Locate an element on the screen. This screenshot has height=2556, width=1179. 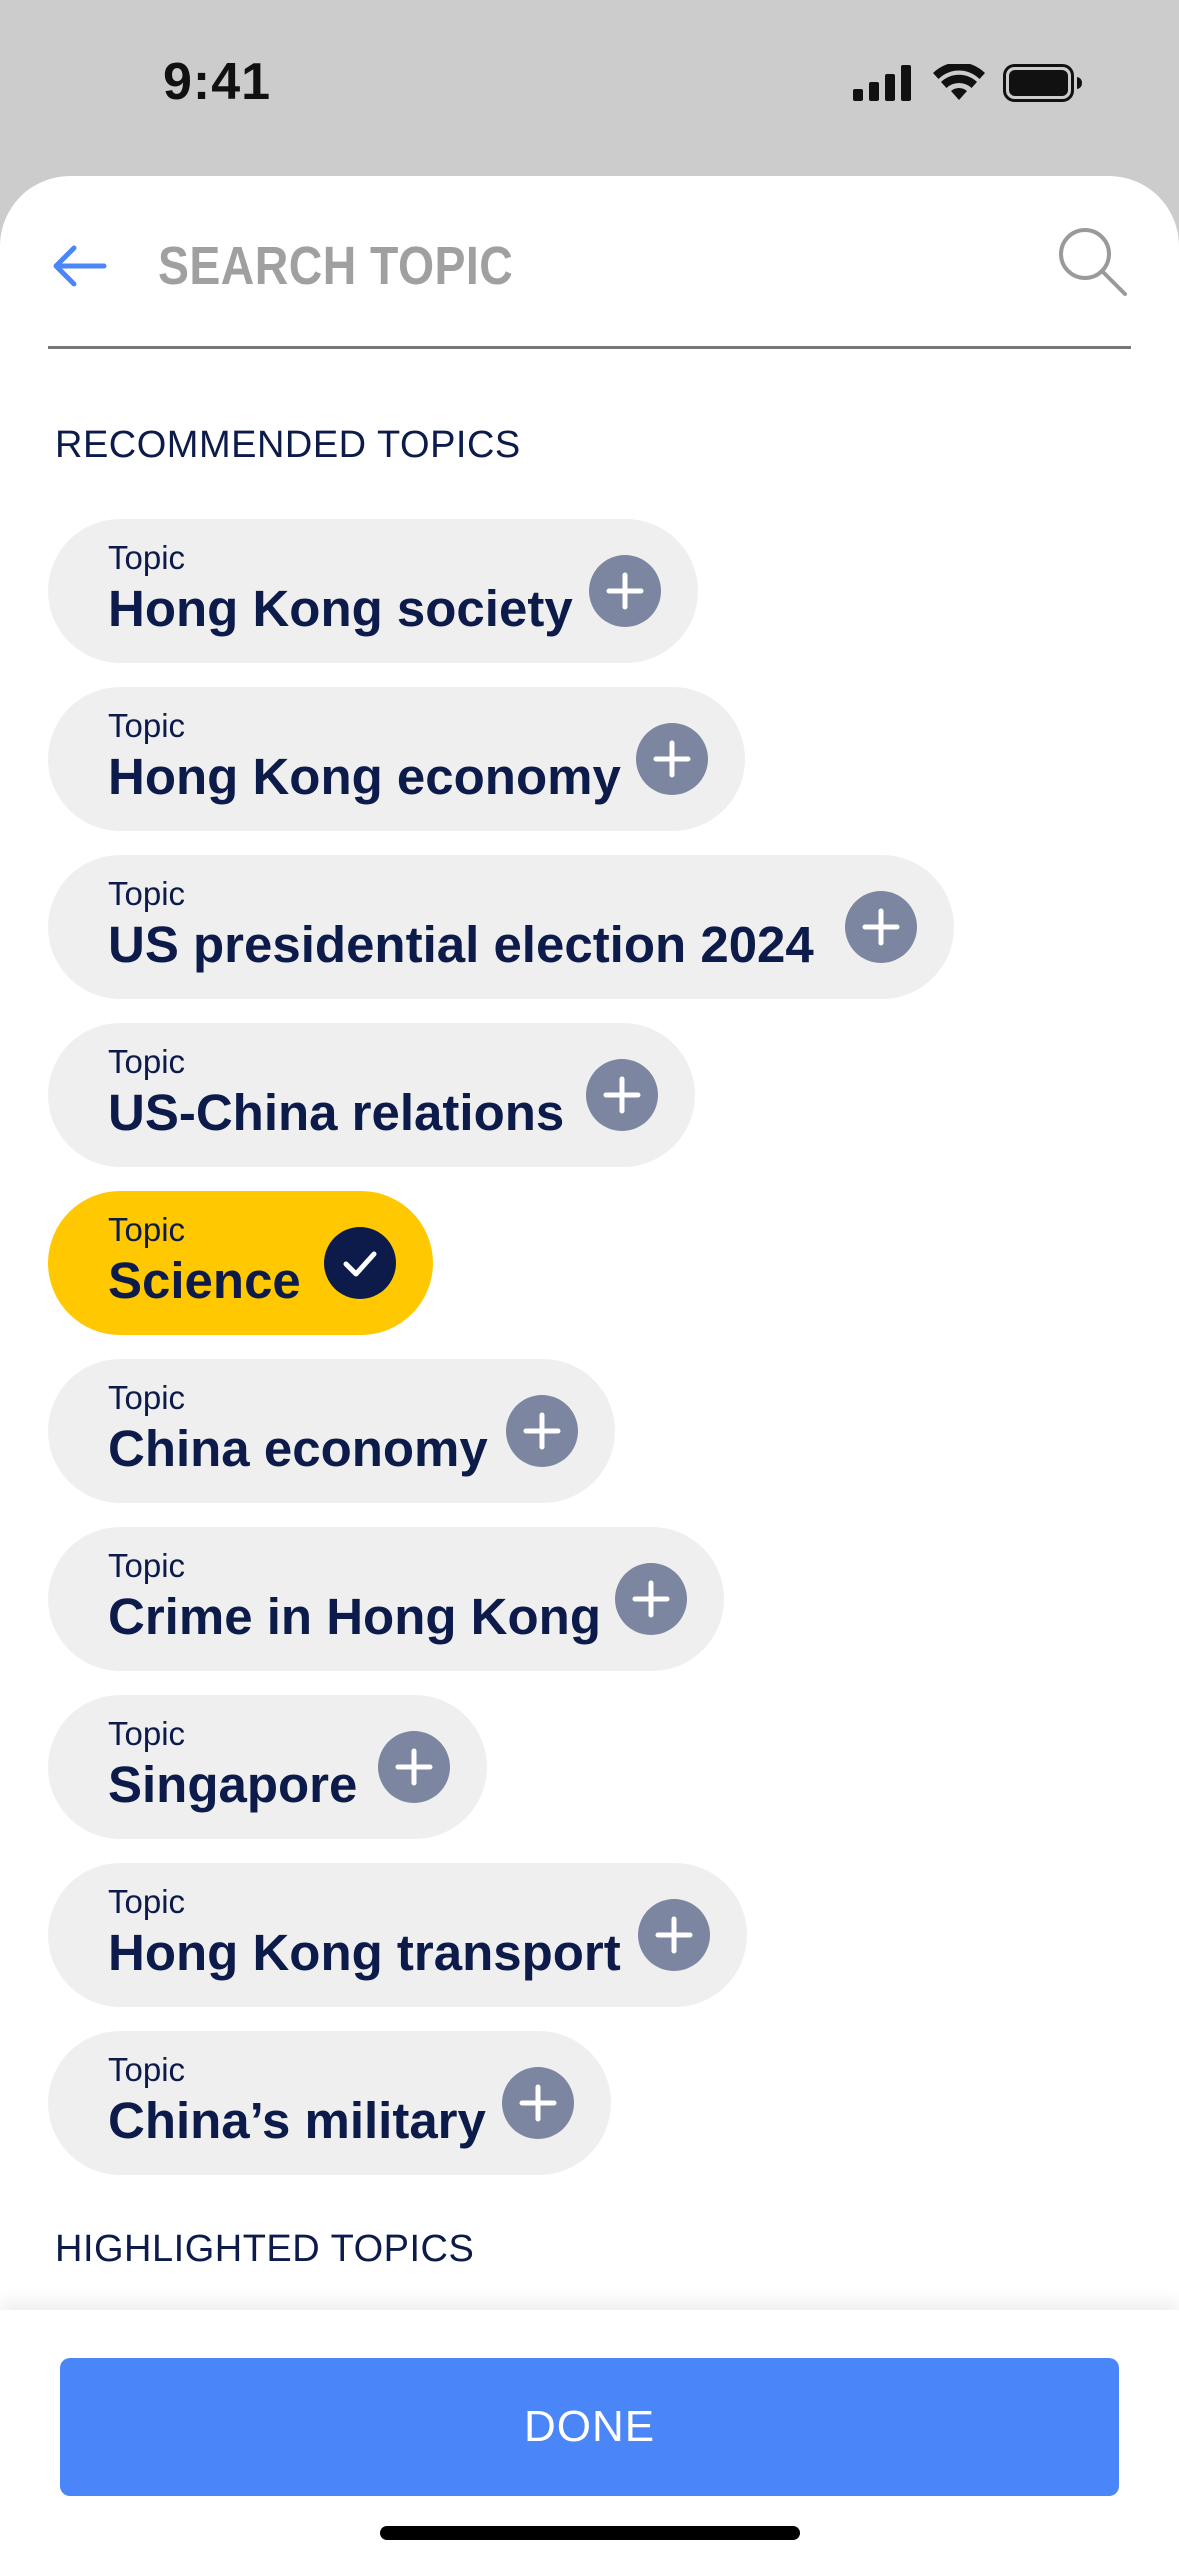
wifi-icon is located at coordinates (959, 82).